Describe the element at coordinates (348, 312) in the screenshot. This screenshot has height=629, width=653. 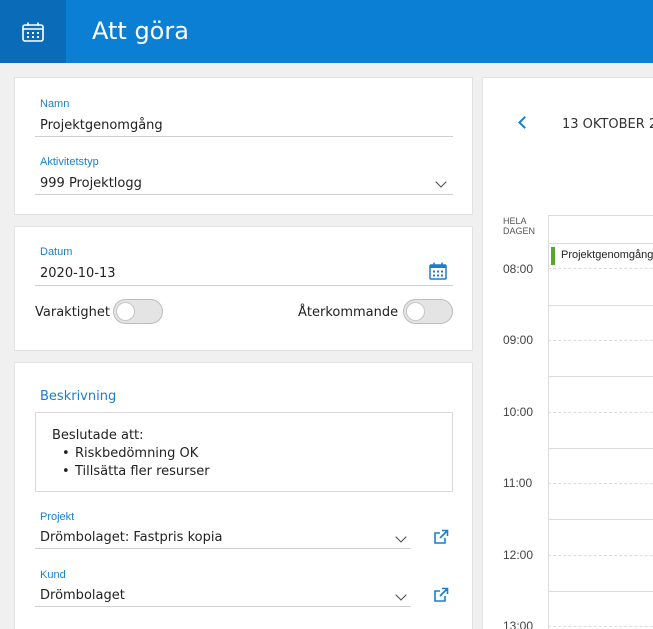
I see `recurring-label: Återkommande` at that location.